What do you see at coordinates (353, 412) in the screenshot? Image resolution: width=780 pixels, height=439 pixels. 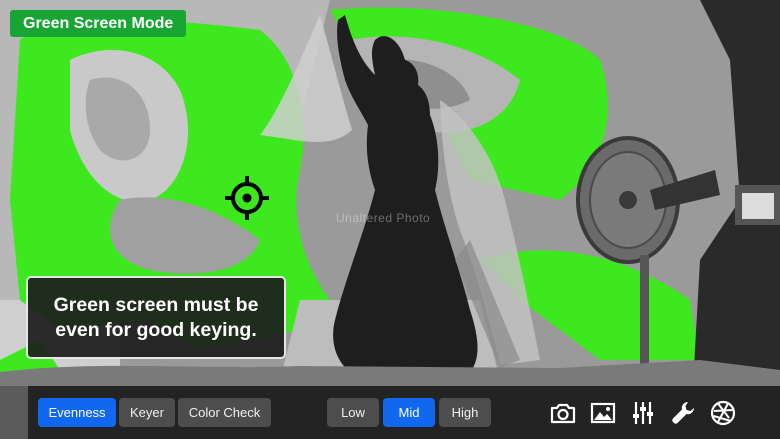 I see `level-low-button: Low` at bounding box center [353, 412].